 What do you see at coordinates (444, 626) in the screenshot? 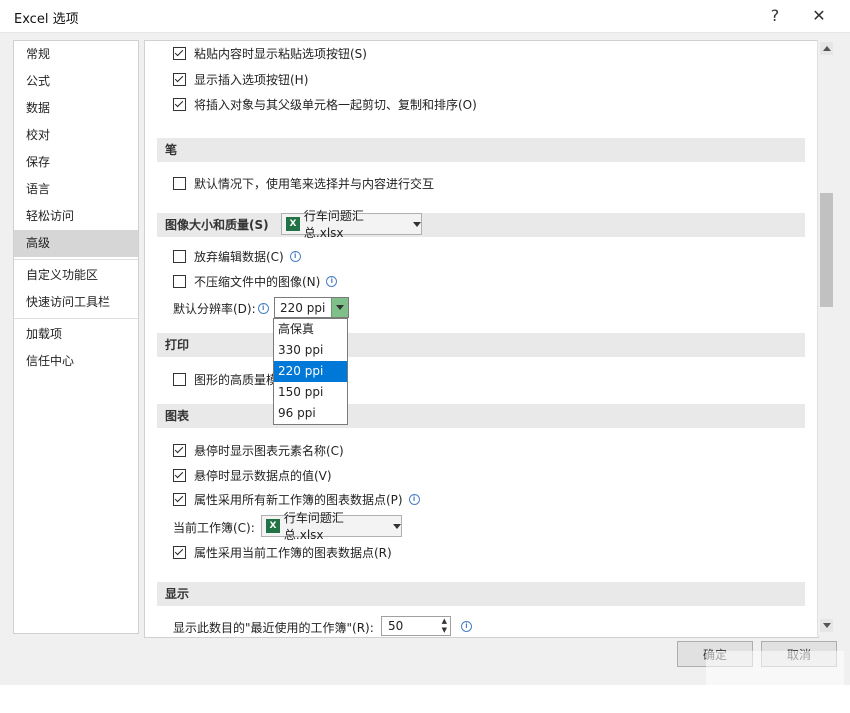
I see `spinner-arrows-icon: ▲ ▼` at bounding box center [444, 626].